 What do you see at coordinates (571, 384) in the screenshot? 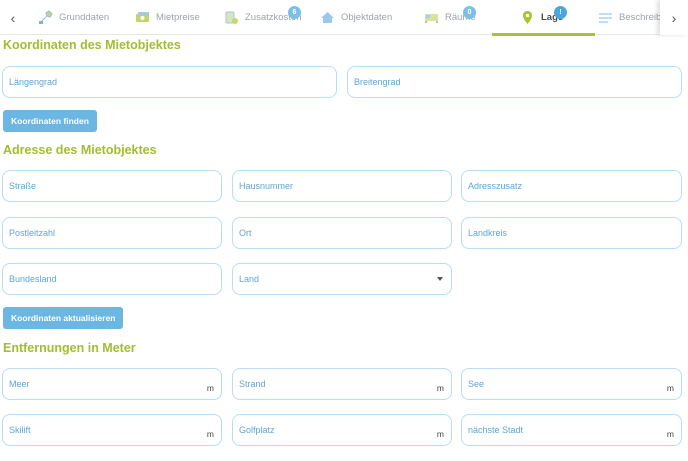
I see `lake-distance-field: See m` at bounding box center [571, 384].